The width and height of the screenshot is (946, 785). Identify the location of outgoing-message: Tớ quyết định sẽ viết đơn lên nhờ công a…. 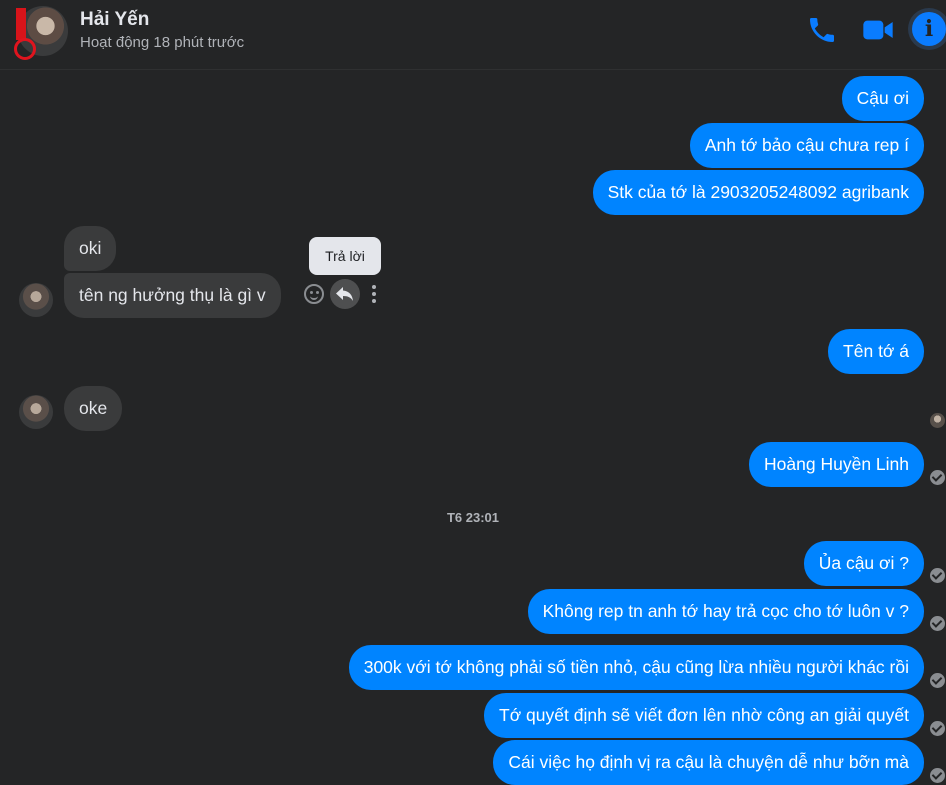
(704, 715).